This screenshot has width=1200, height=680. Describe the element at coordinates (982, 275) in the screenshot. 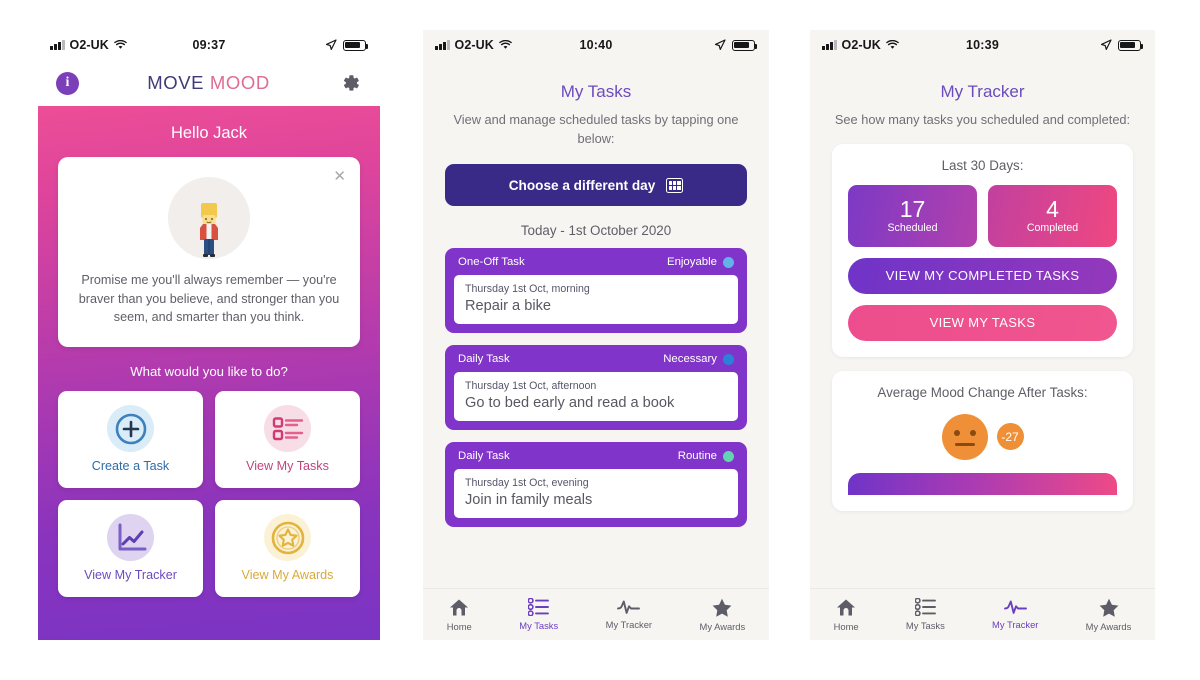

I see `view-completed-tasks-button: VIEW MY COMPLETED TASKS` at that location.